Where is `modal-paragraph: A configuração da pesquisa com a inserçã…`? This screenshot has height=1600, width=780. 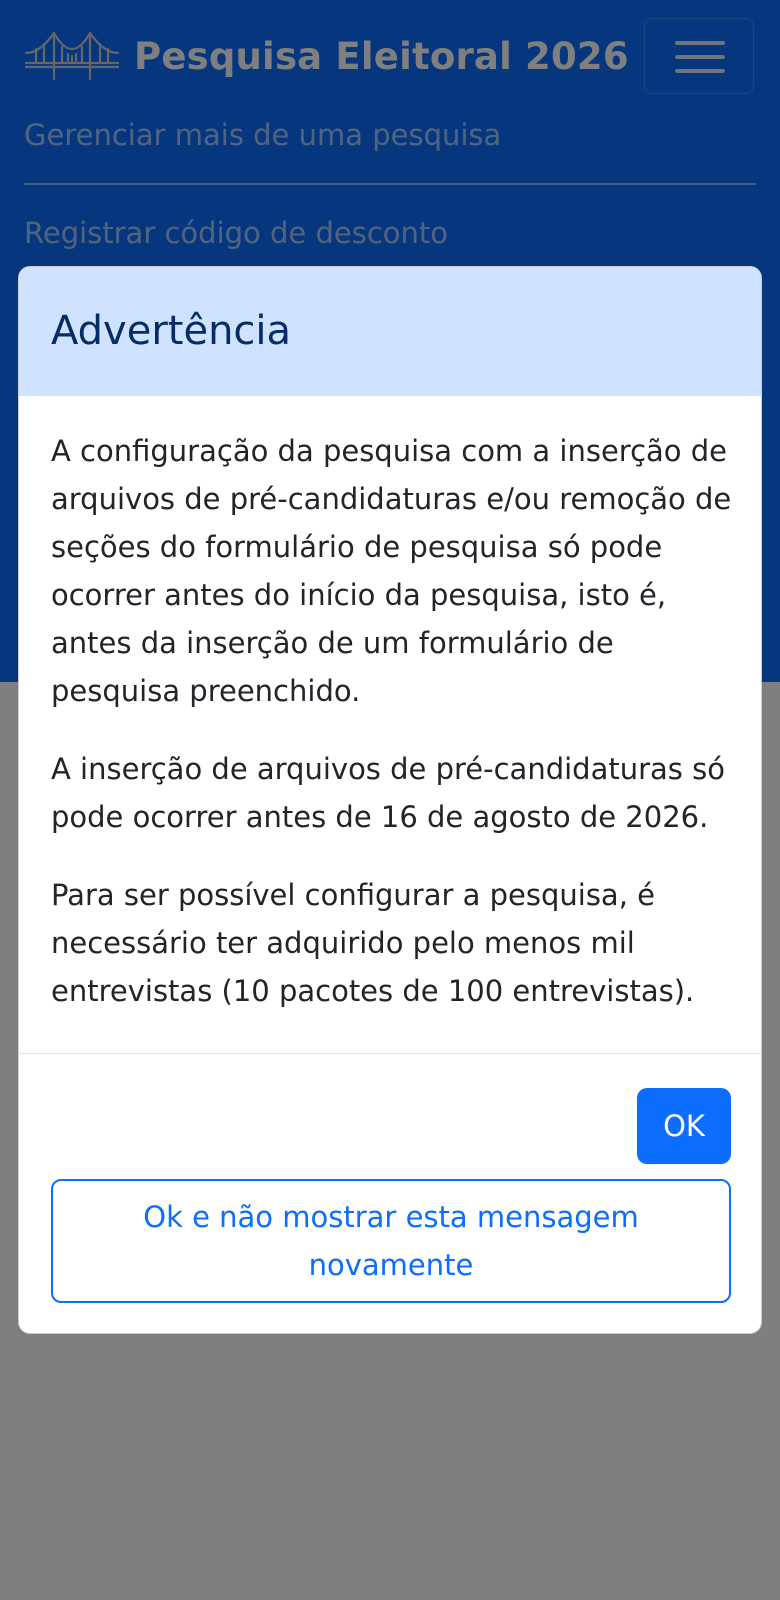
modal-paragraph: A configuração da pesquisa com a inserçã… is located at coordinates (391, 571).